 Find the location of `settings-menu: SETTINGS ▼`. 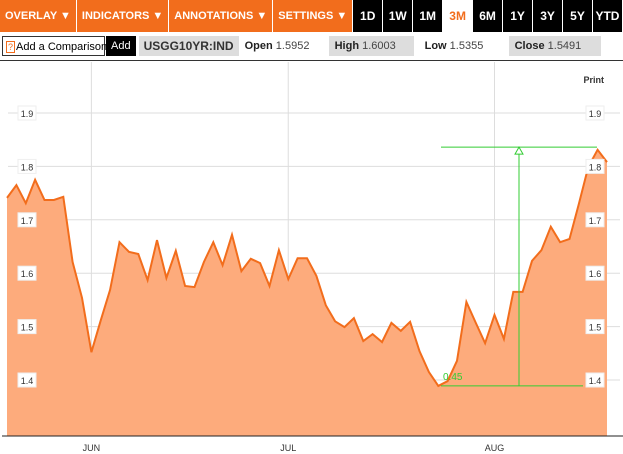

settings-menu: SETTINGS ▼ is located at coordinates (313, 16).